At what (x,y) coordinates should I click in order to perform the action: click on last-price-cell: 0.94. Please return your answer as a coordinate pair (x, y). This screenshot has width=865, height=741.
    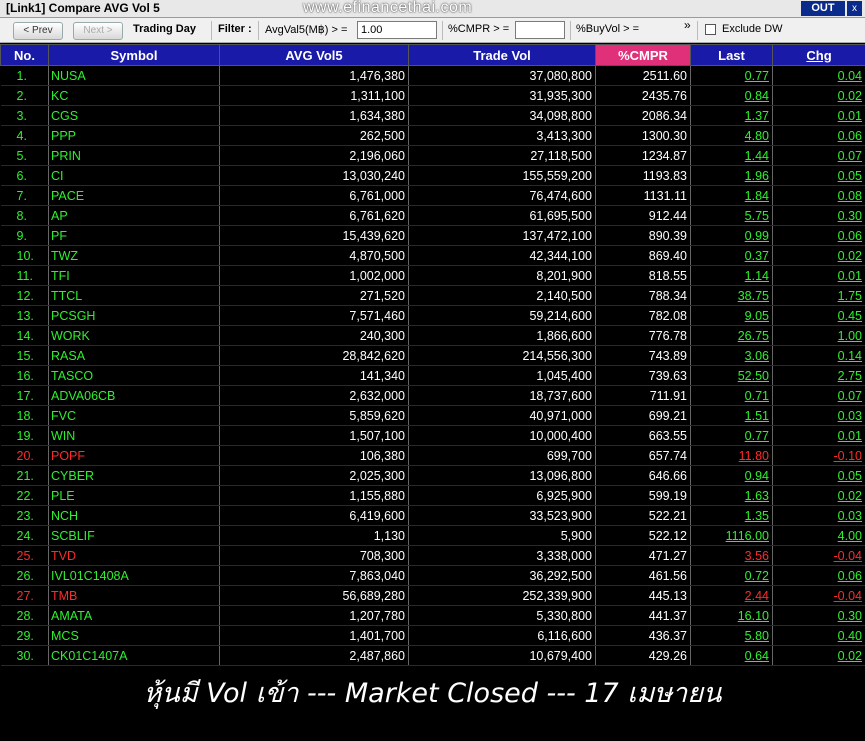
    Looking at the image, I should click on (731, 475).